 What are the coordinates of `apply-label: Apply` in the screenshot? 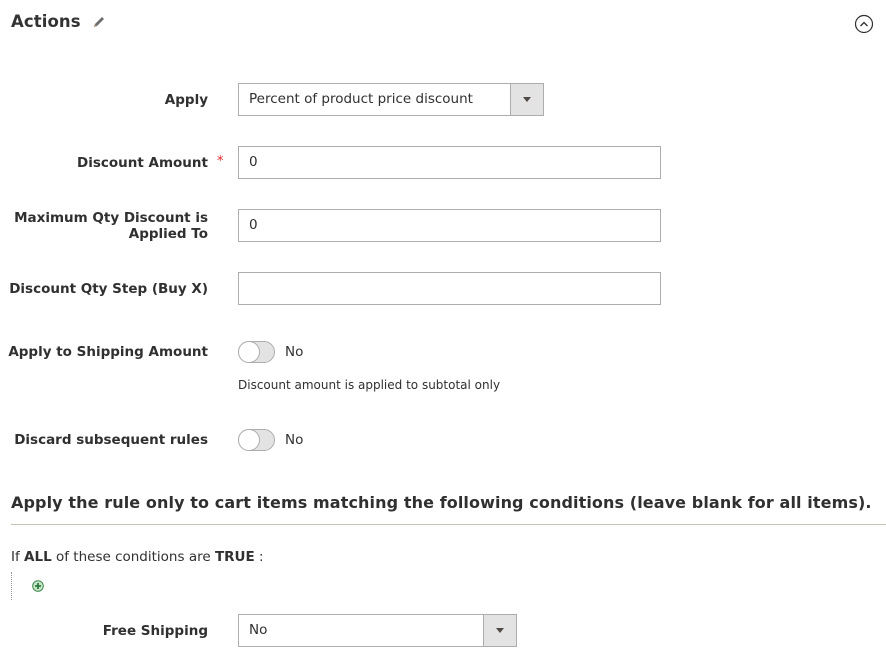 It's located at (186, 100).